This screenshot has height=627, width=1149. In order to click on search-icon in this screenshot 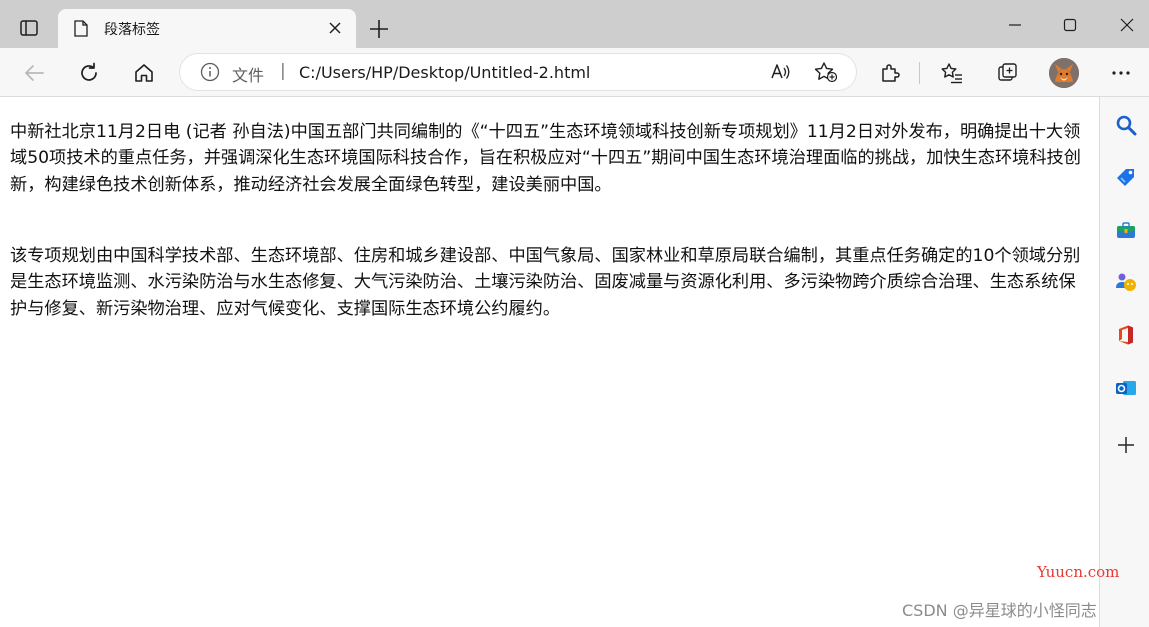, I will do `click(1126, 125)`.